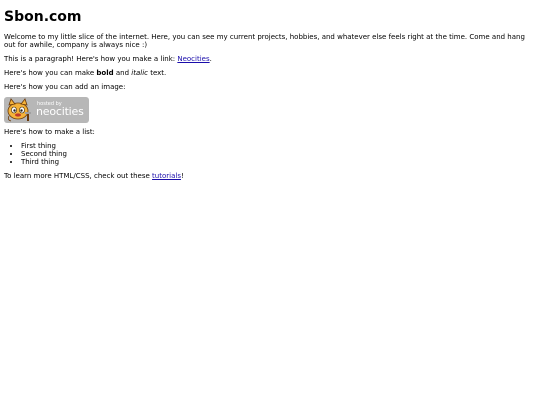 The height and width of the screenshot is (405, 540). Describe the element at coordinates (270, 110) in the screenshot. I see `image-container: hosted by neocities` at that location.